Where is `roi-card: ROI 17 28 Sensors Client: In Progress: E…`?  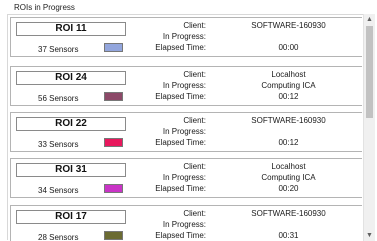 roi-card: ROI 17 28 Sensors Client: In Progress: E… is located at coordinates (186, 223).